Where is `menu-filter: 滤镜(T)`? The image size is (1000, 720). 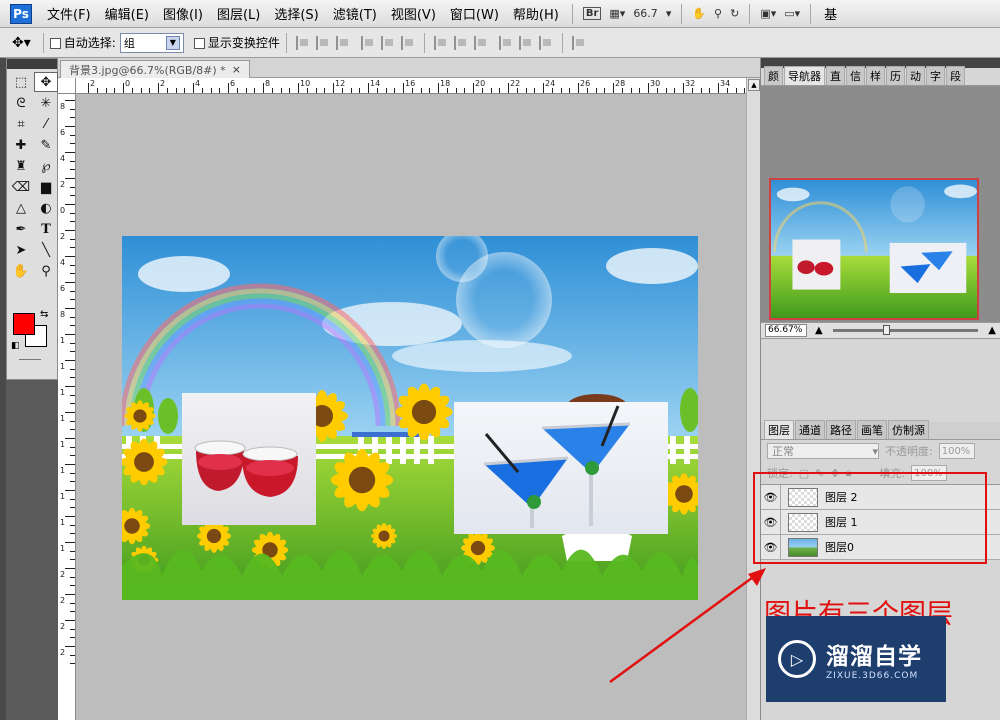
menu-filter: 滤镜(T) is located at coordinates (355, 13).